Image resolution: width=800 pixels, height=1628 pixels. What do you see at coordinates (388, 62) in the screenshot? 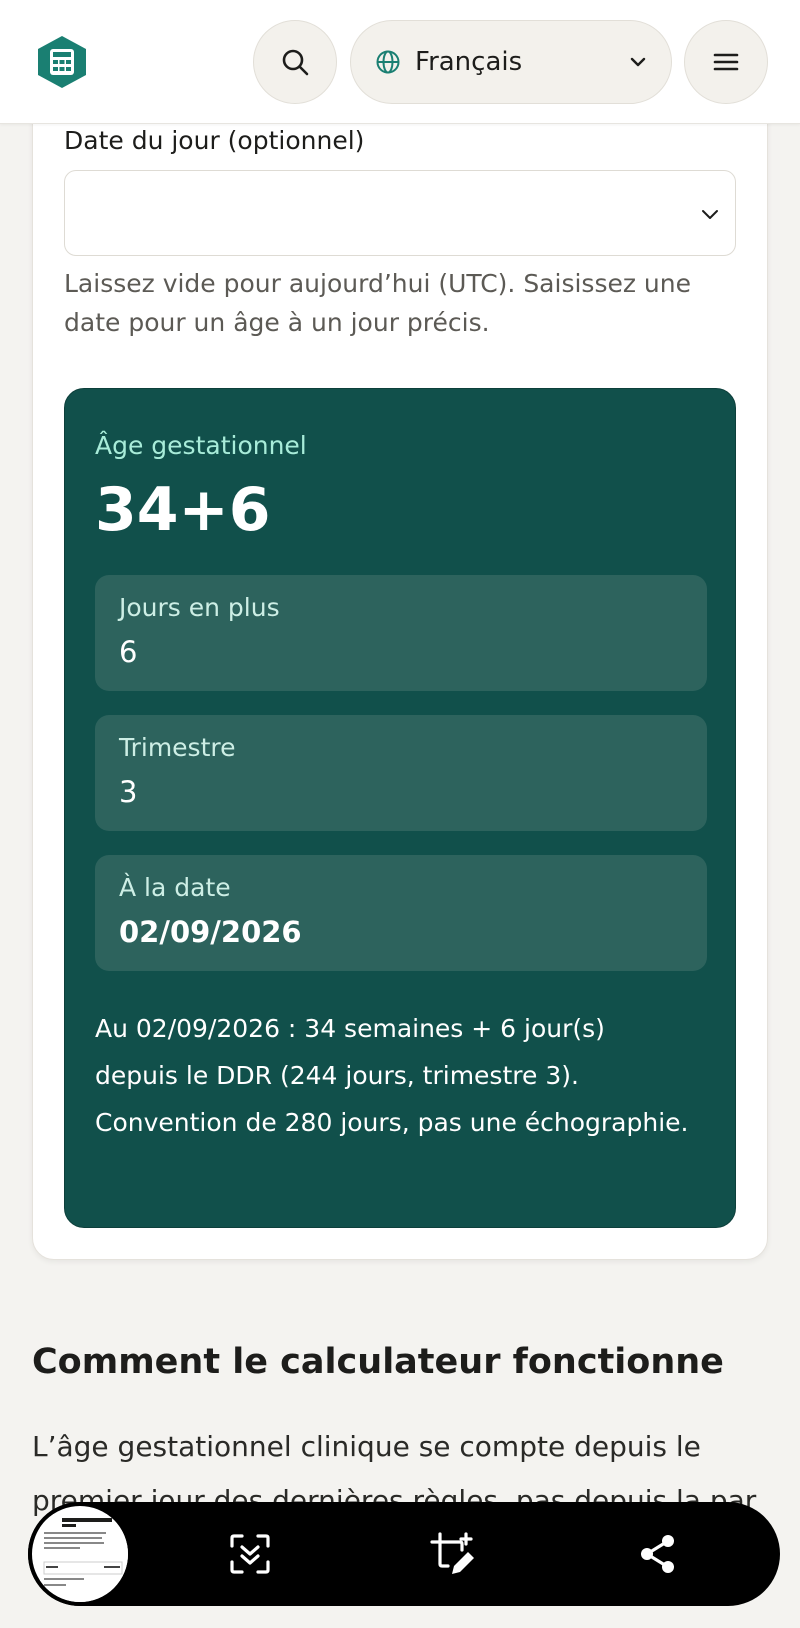
I see `globe-icon` at bounding box center [388, 62].